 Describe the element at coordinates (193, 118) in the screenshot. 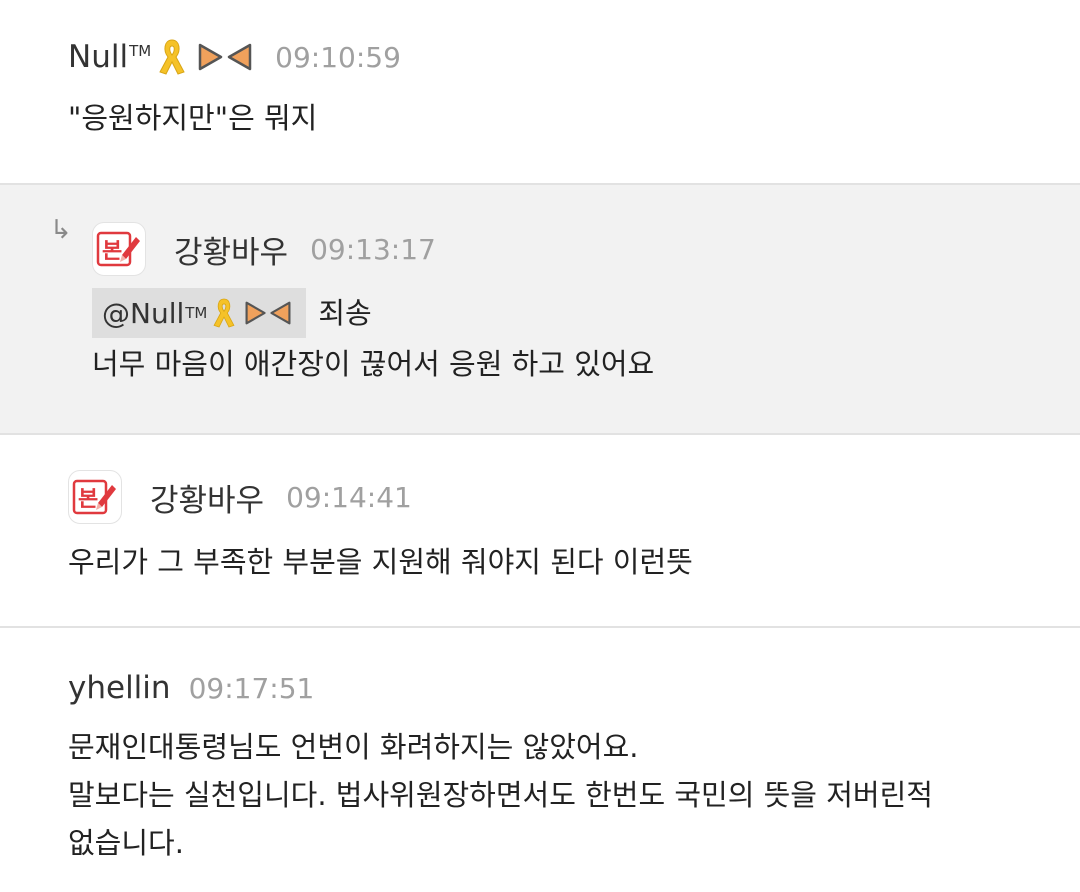

I see `message-text: "응원하지만"은 뭐지` at that location.